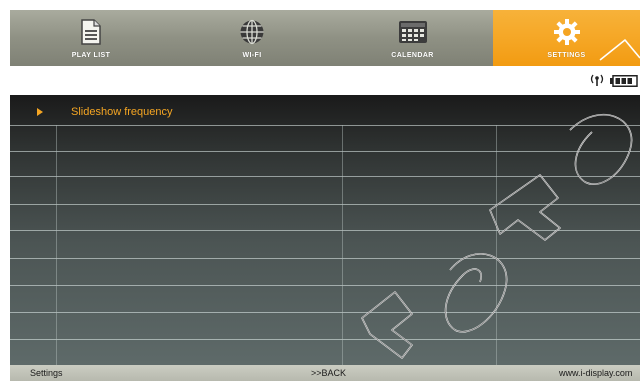 This screenshot has height=381, width=640. Describe the element at coordinates (252, 55) in the screenshot. I see `tab-label: WI-FI` at that location.